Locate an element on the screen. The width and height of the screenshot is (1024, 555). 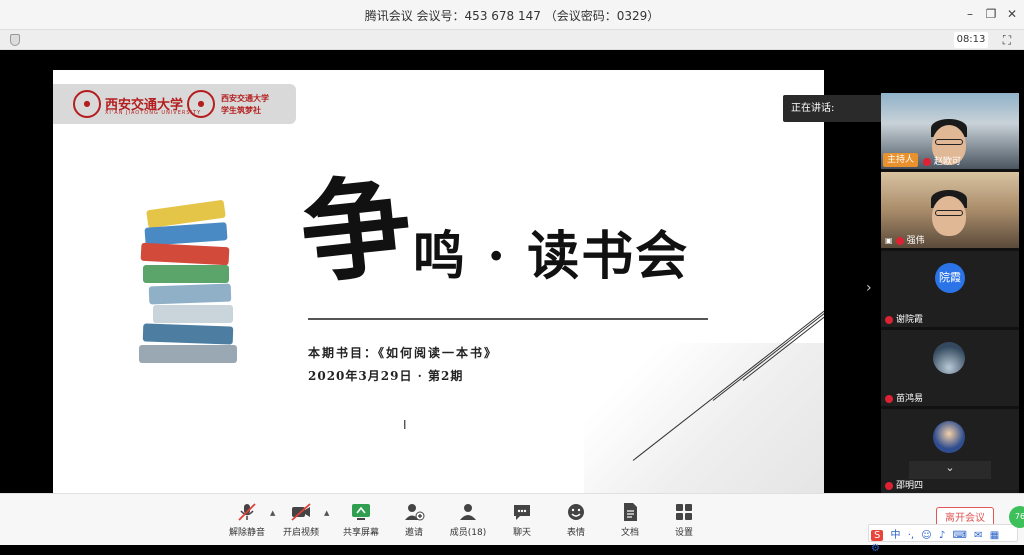
audio-options-caret-icon: ▲ is located at coordinates (272, 513).